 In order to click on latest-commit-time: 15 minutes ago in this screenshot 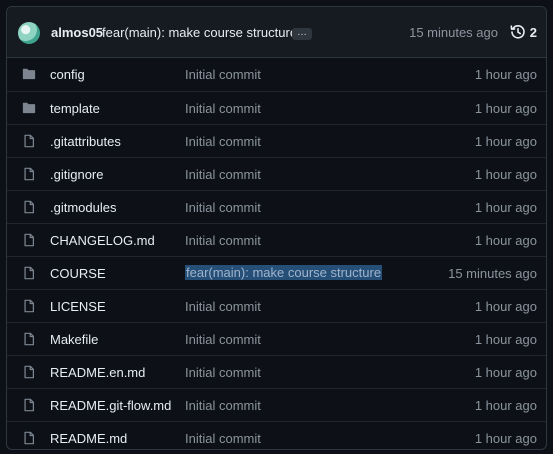, I will do `click(453, 32)`.